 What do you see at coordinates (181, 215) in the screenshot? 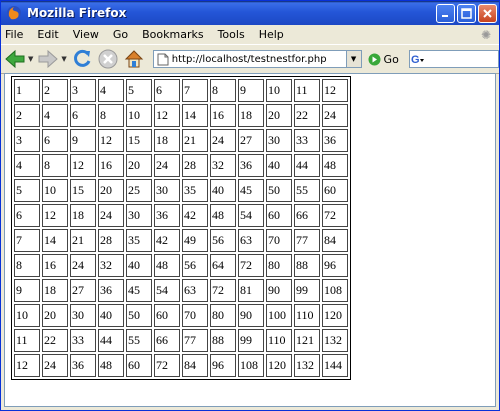
I see `table-row: 6 12 18 24 30 36 42 48 54 60 66 72` at bounding box center [181, 215].